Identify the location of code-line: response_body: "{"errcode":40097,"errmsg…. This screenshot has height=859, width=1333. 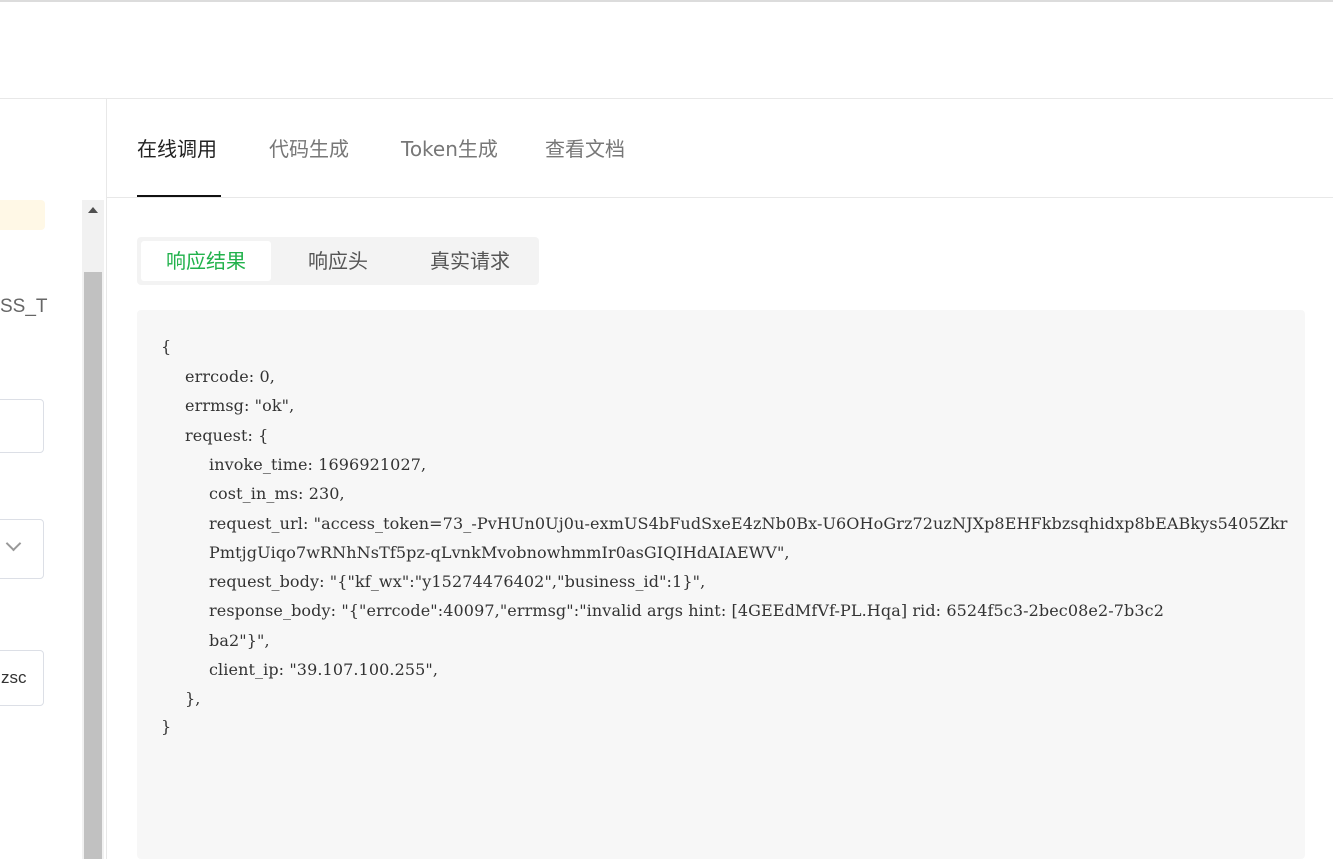
(687, 610).